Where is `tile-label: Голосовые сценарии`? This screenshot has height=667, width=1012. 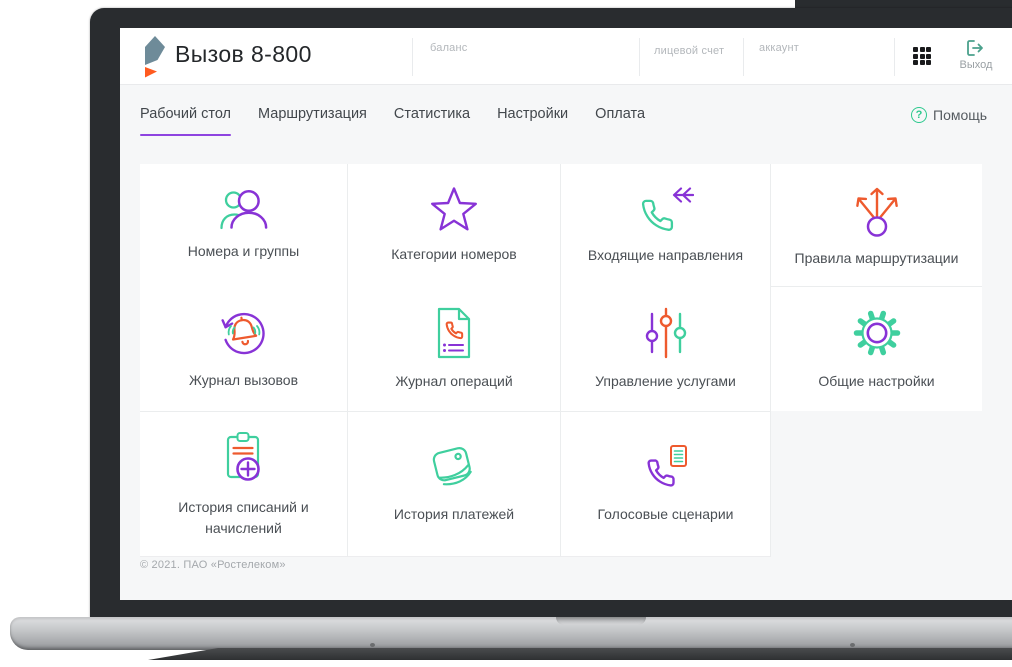 tile-label: Голосовые сценарии is located at coordinates (665, 514).